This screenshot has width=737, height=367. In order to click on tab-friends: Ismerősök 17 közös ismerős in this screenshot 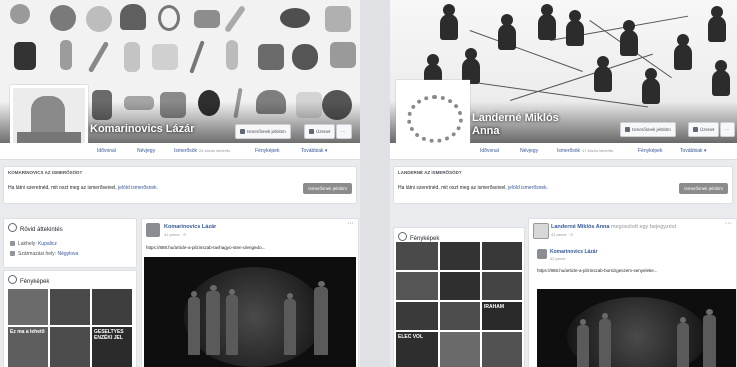, I will do `click(585, 151)`.